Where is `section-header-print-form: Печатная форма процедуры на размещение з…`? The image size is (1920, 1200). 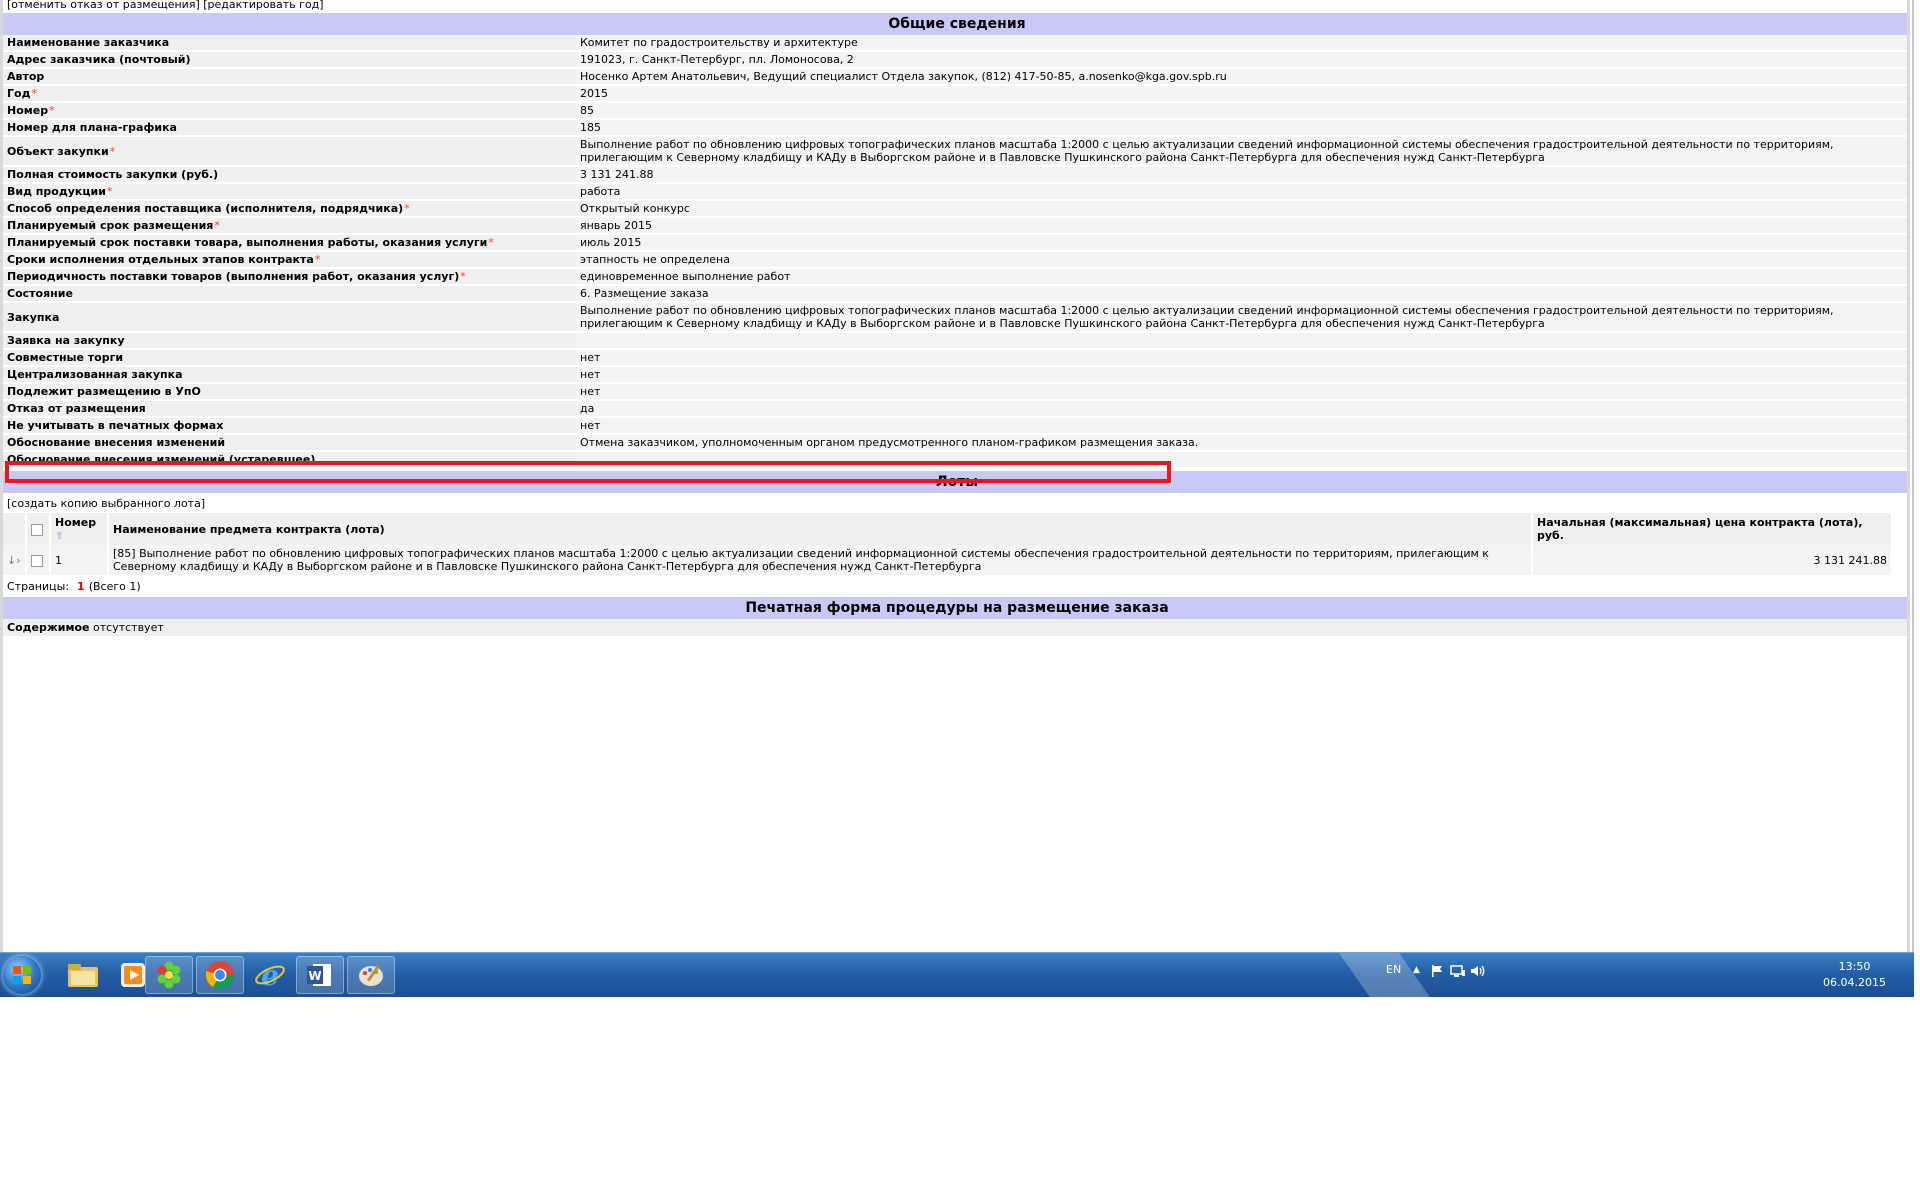
section-header-print-form: Печатная форма процедуры на размещение з… is located at coordinates (955, 608).